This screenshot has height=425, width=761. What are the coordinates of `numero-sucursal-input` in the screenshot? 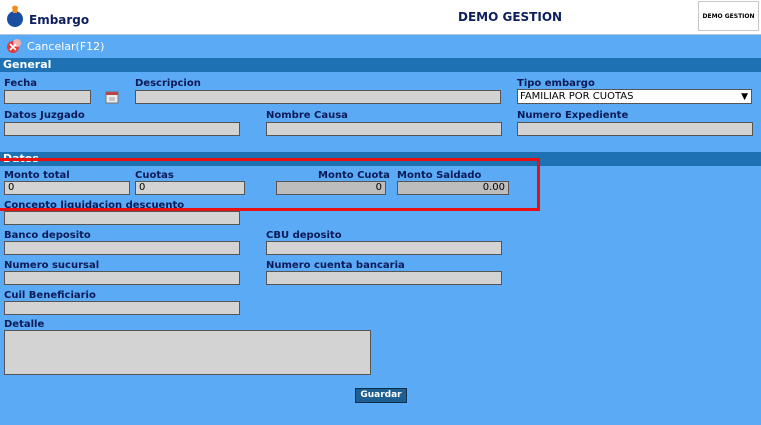 It's located at (122, 278).